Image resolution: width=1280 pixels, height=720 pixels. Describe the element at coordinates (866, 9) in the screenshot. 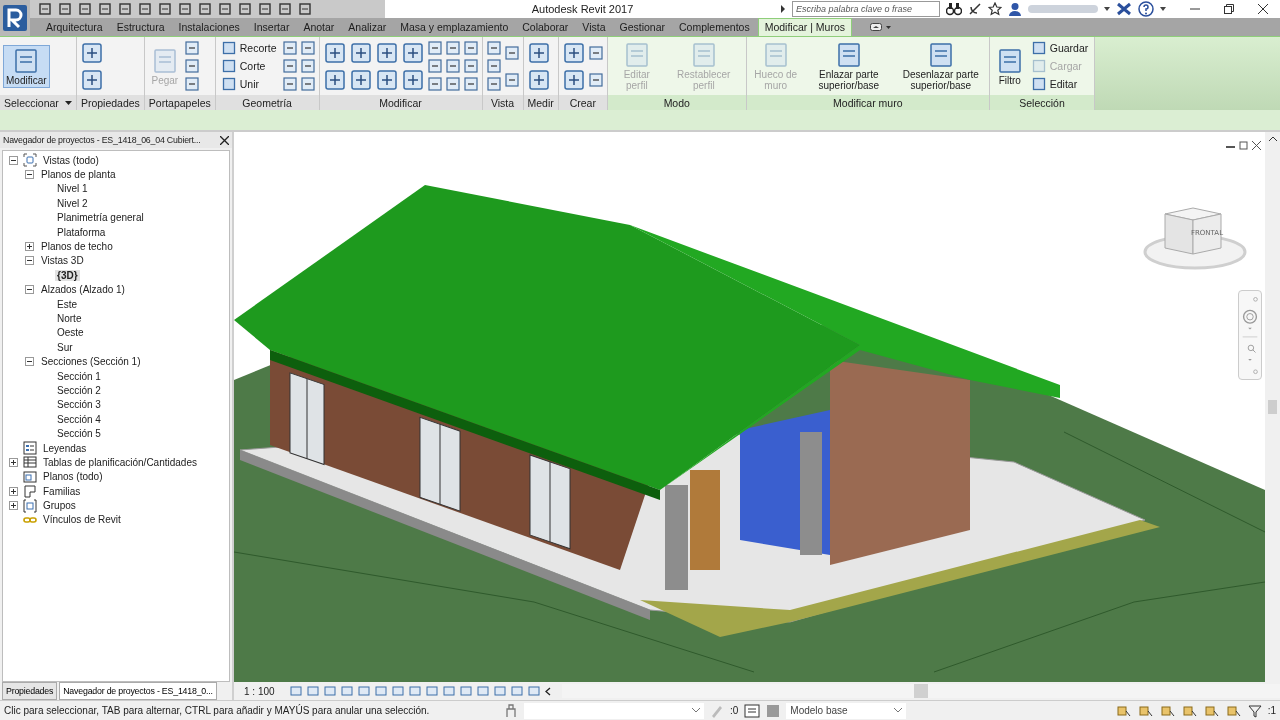

I see `search-field: Escriba palabra clave o frase` at that location.